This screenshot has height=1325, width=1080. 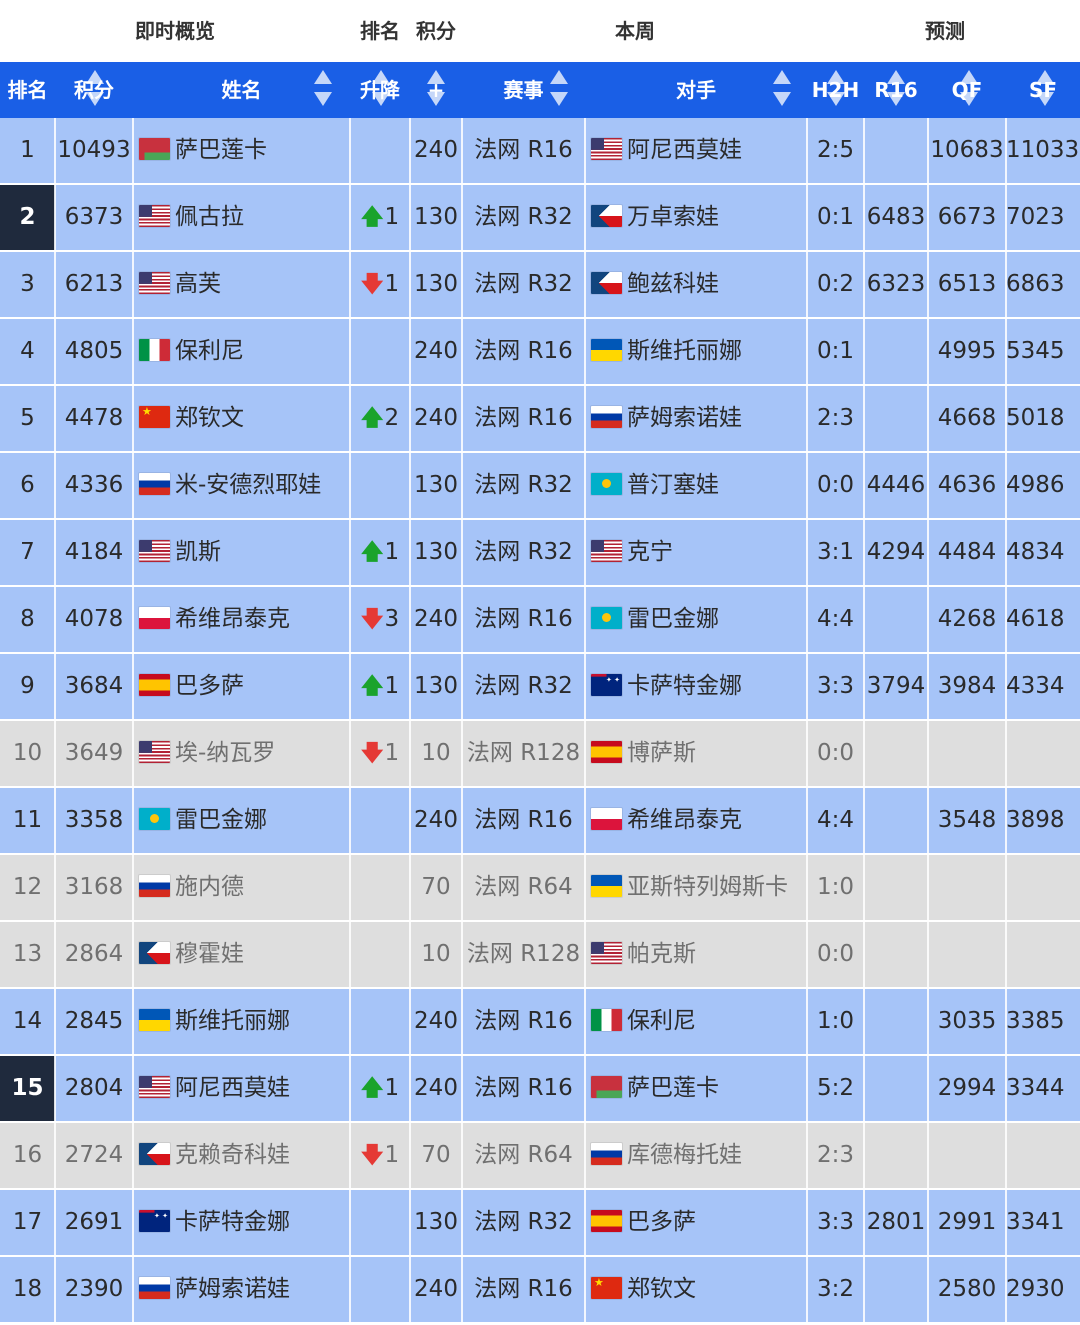 What do you see at coordinates (241, 1155) in the screenshot?
I see `player-name-cell: 克赖奇科娃` at bounding box center [241, 1155].